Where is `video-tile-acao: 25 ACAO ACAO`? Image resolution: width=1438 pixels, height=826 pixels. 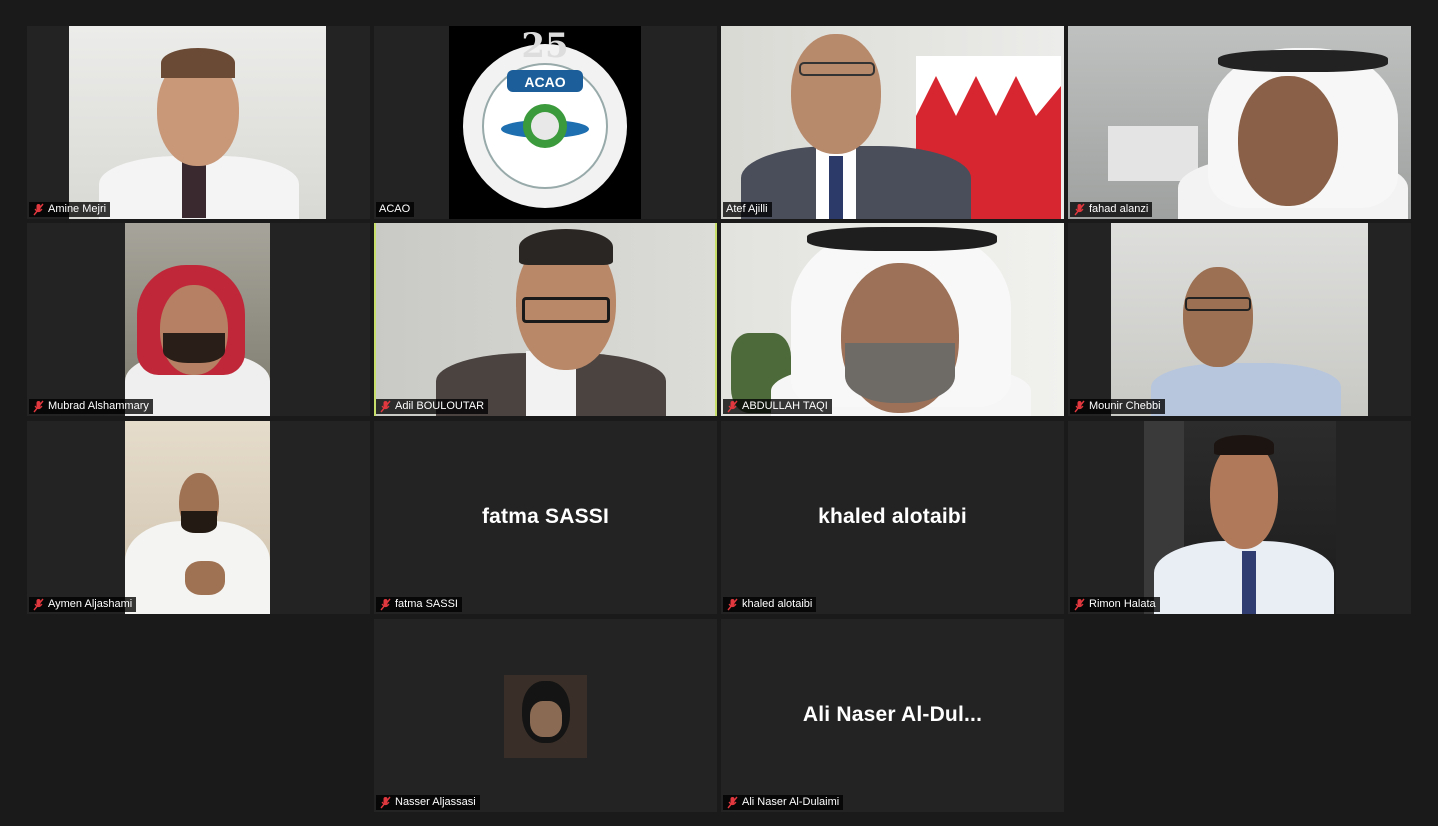
video-tile-acao: 25 ACAO ACAO is located at coordinates (545, 122).